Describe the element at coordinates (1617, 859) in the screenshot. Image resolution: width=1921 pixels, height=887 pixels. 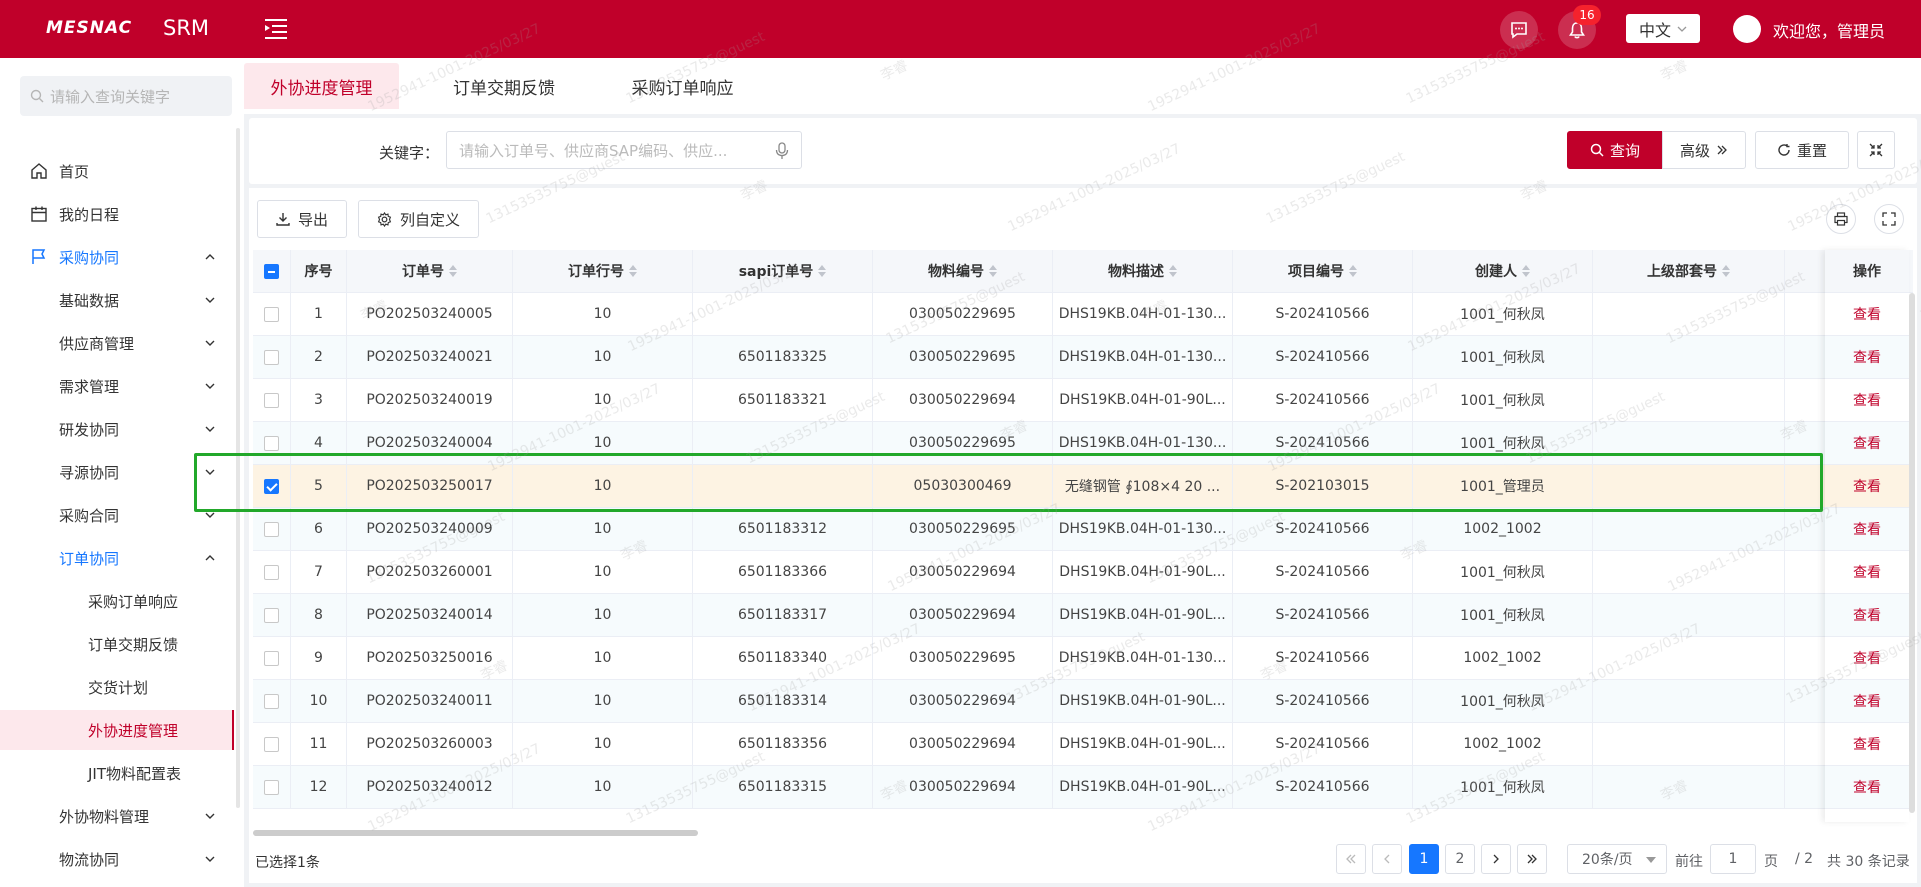
I see `page-size-select: 20条/页` at that location.